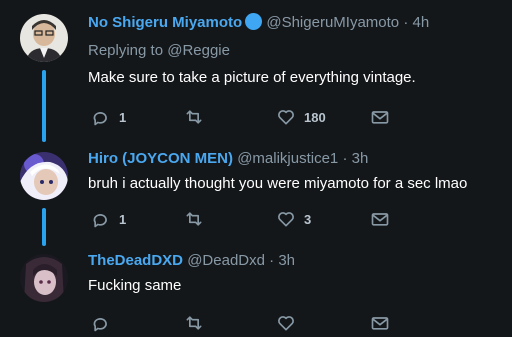  What do you see at coordinates (165, 22) in the screenshot?
I see `display-name: No Shigeru Miyamoto` at bounding box center [165, 22].